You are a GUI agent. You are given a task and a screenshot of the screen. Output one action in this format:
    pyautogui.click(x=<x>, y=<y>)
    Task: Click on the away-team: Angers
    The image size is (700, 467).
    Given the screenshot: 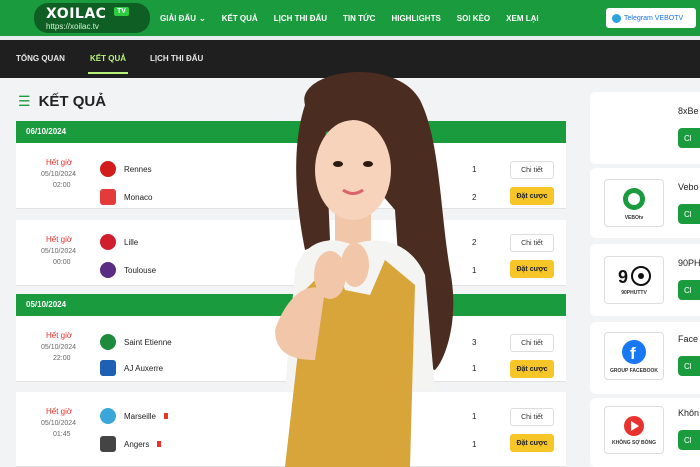 What is the action you would take?
    pyautogui.click(x=131, y=444)
    